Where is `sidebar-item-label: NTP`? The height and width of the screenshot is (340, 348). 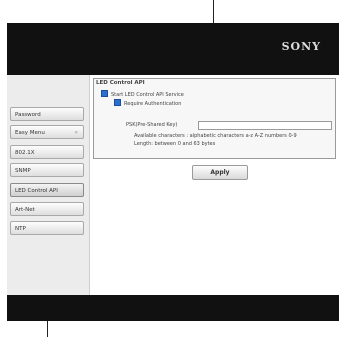 sidebar-item-label: NTP is located at coordinates (20, 229).